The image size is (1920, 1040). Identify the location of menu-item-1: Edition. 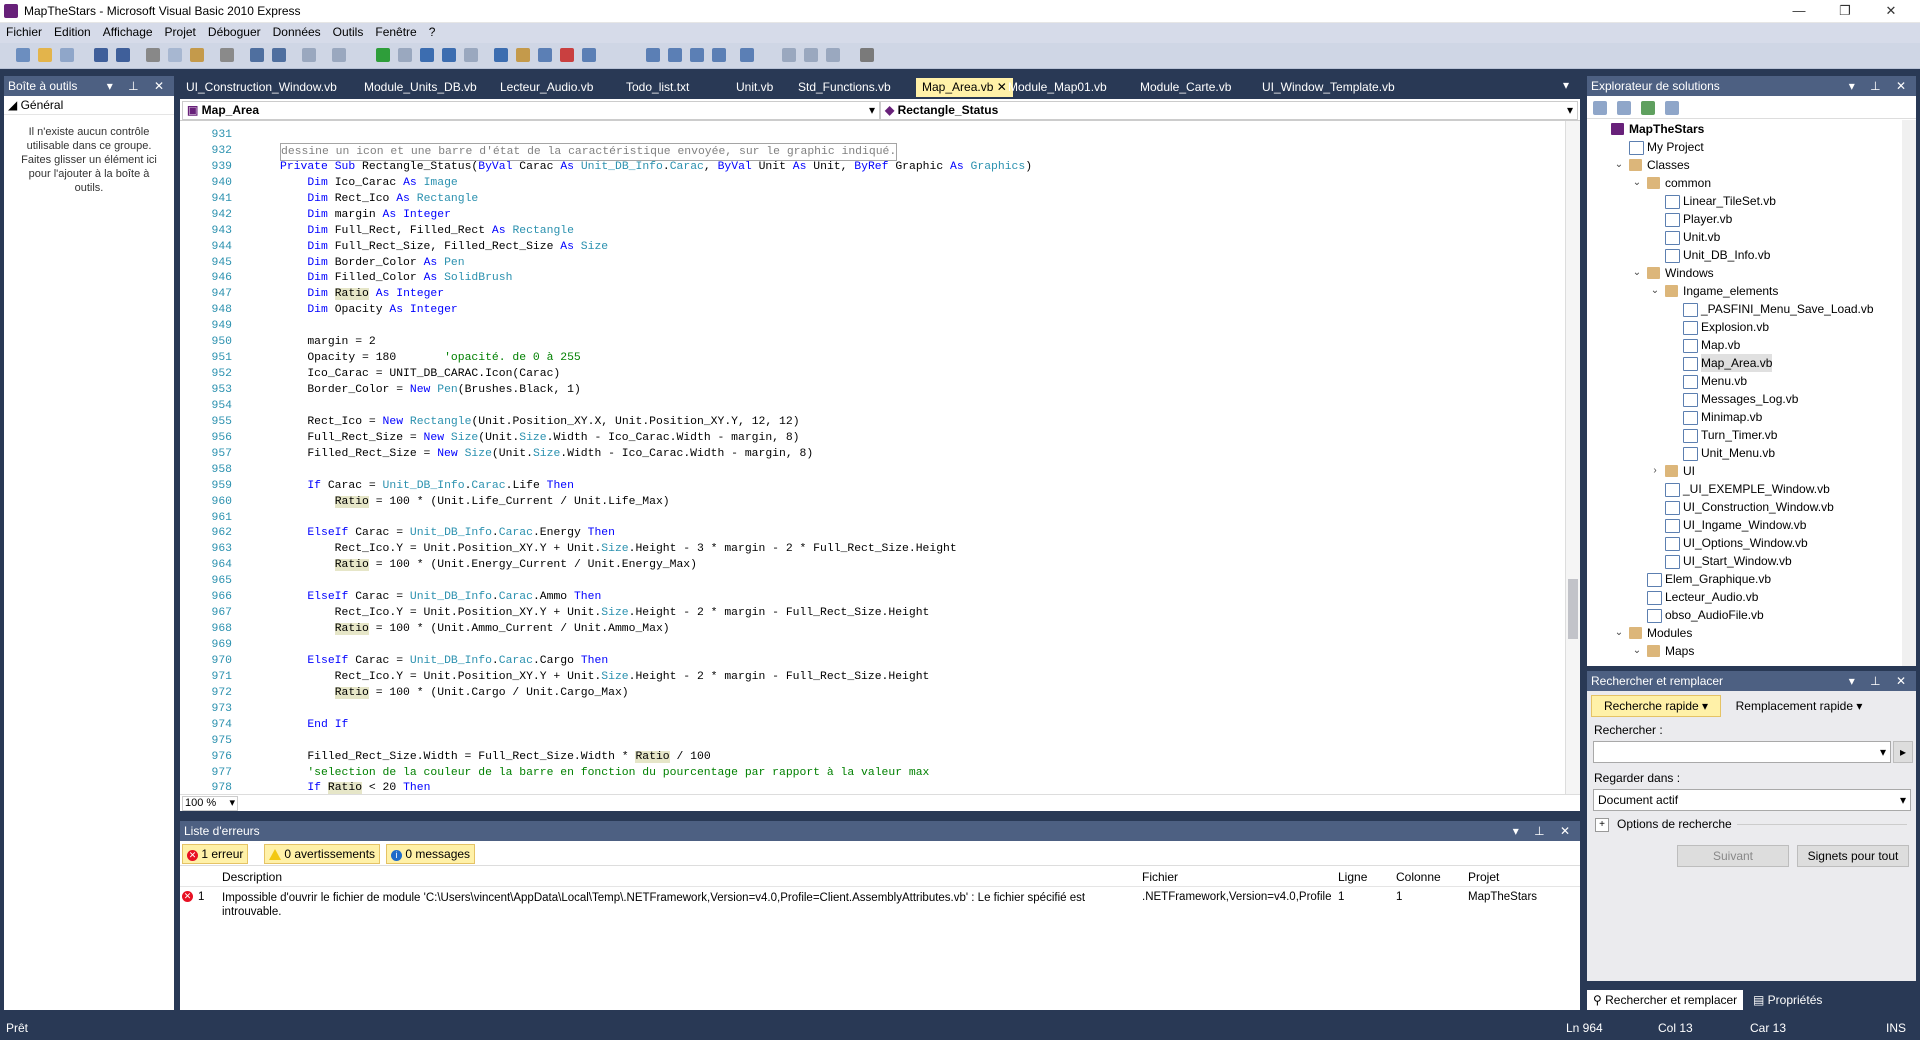
(72, 32).